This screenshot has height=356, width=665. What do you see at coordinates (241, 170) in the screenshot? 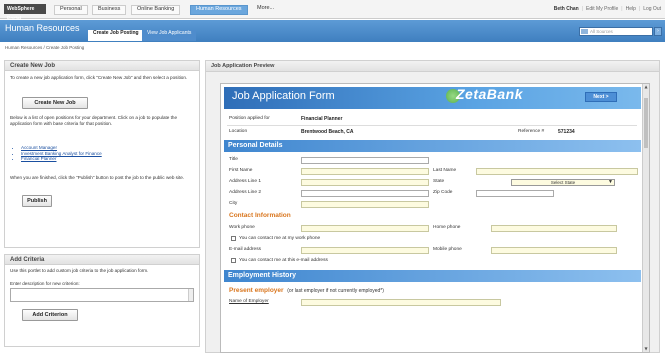
I see `first-name-label: First Name` at bounding box center [241, 170].